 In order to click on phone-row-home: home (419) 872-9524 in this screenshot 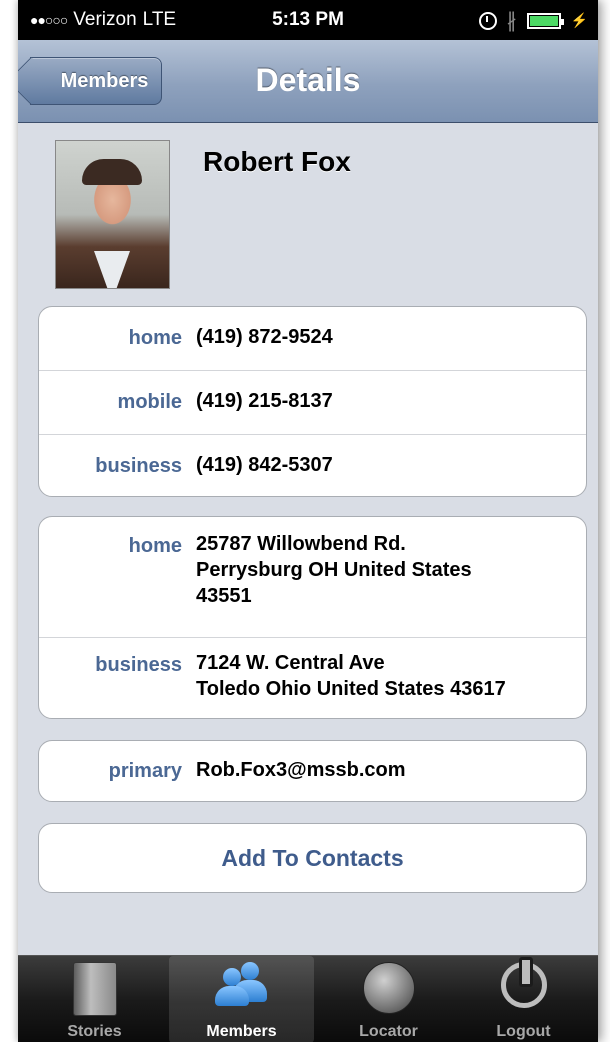, I will do `click(312, 339)`.